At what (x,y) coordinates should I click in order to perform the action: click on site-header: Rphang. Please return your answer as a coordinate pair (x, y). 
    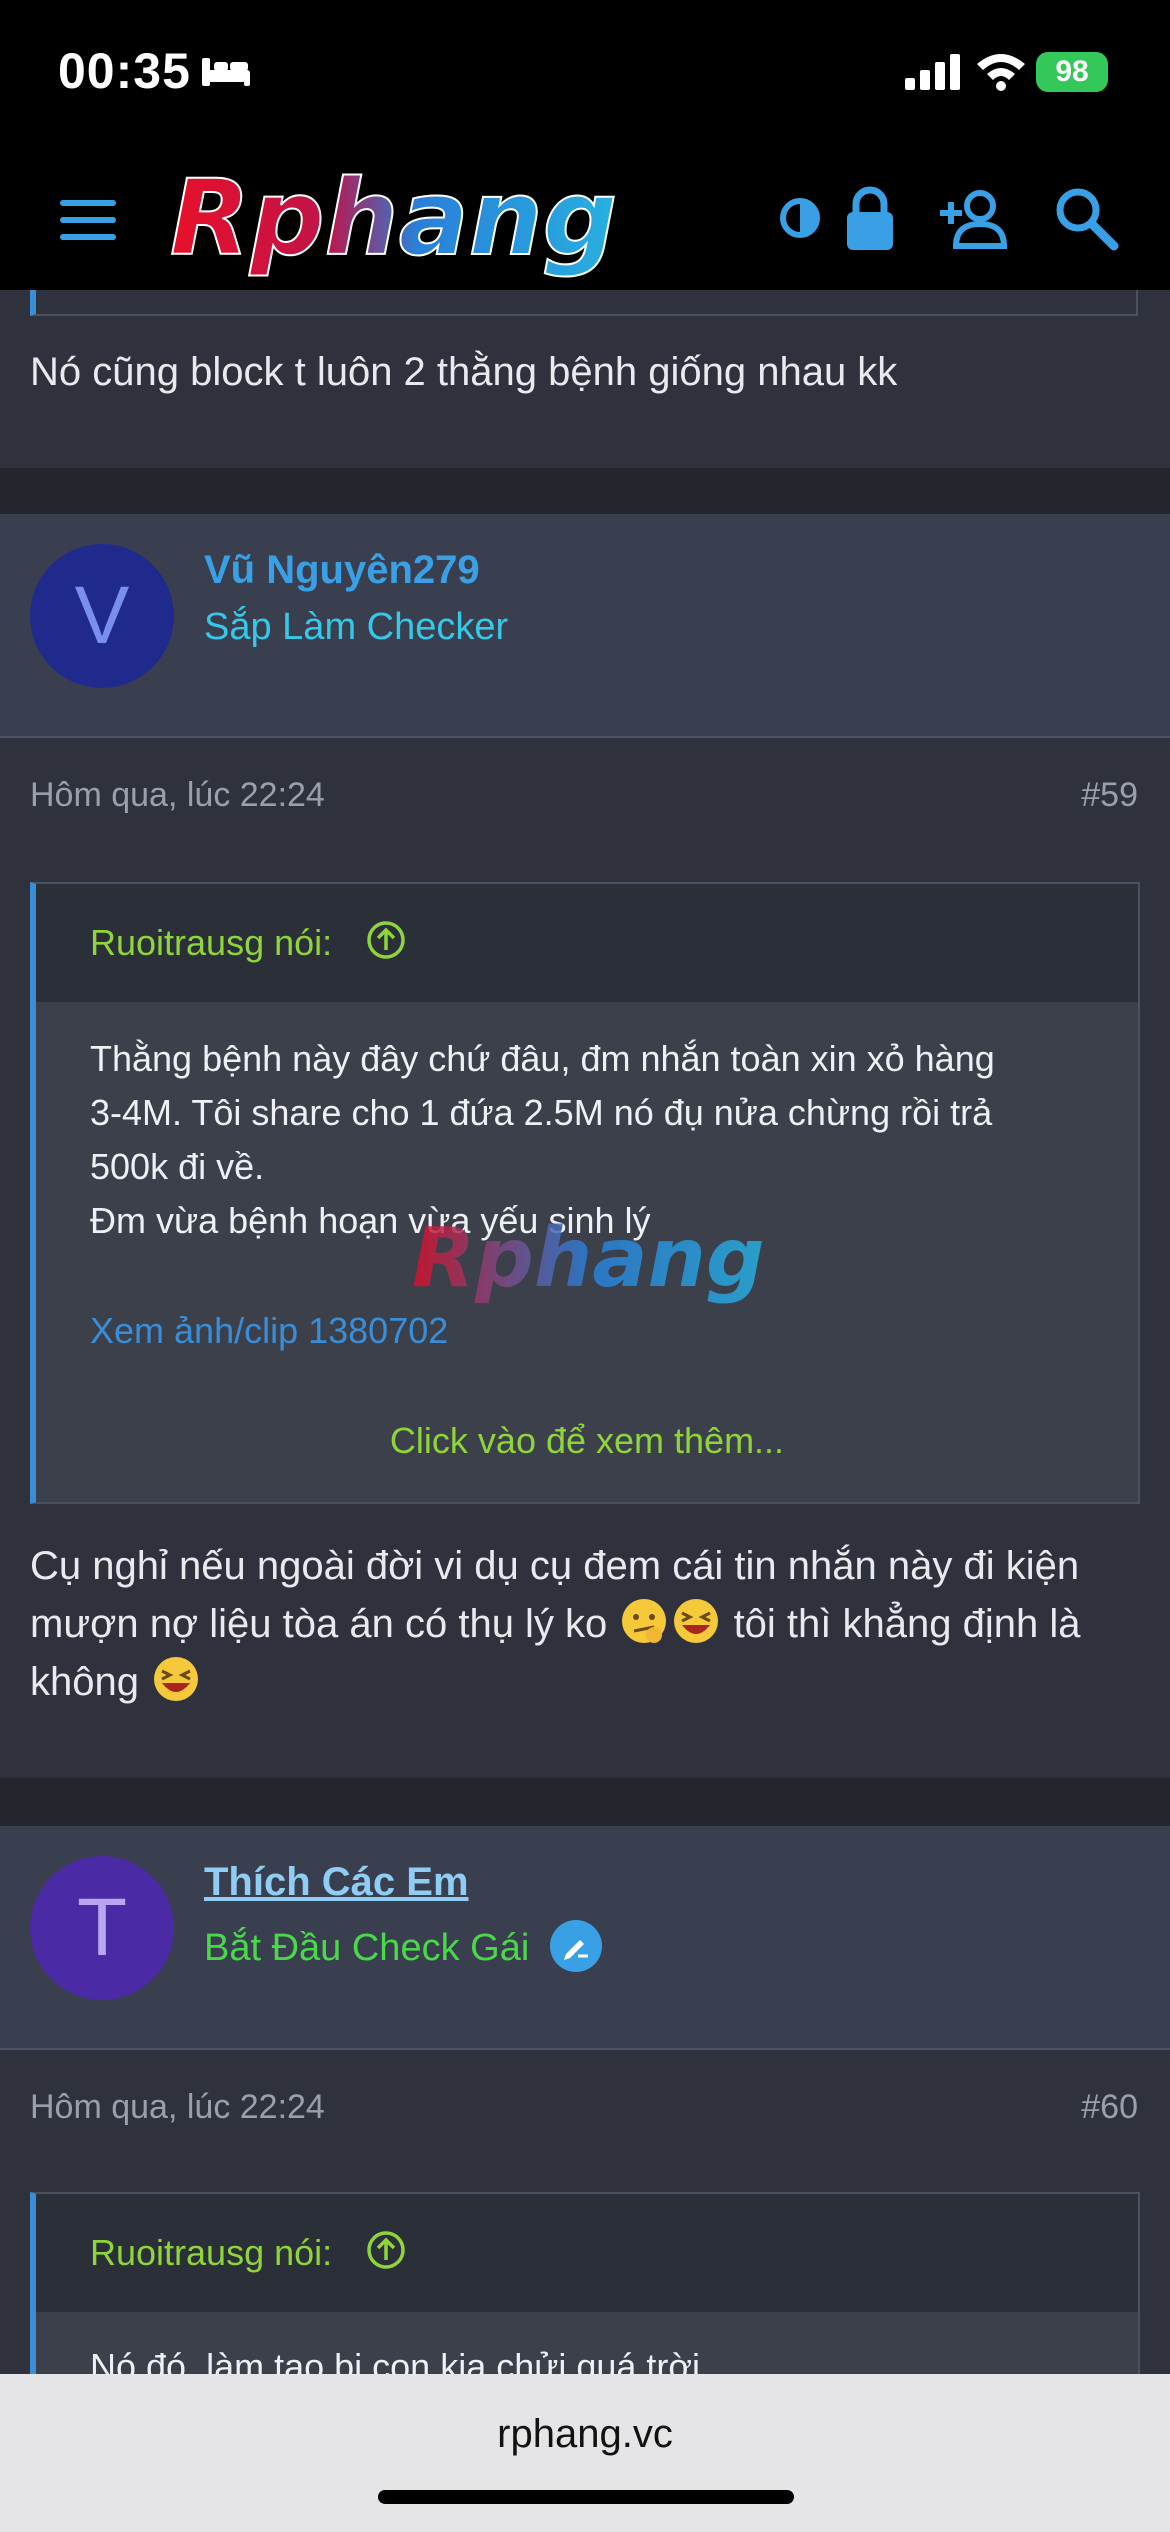
    Looking at the image, I should click on (585, 220).